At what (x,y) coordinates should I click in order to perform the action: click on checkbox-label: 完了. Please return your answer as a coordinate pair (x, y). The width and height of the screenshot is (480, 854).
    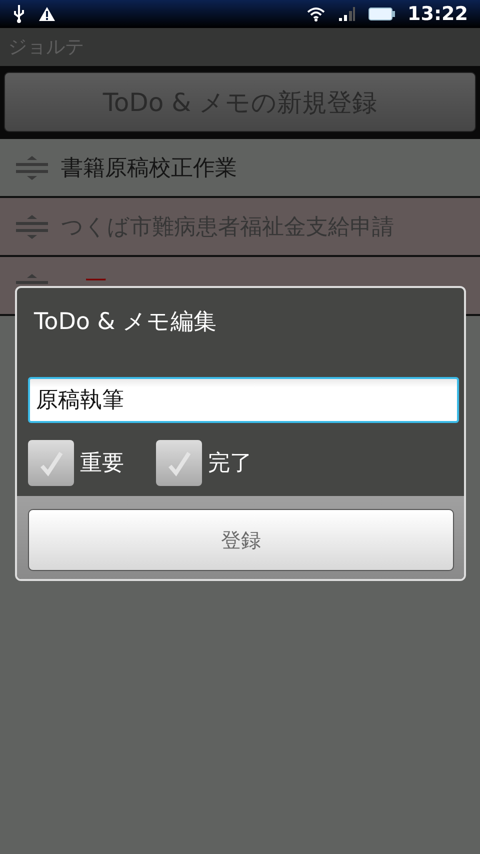
    Looking at the image, I should click on (230, 464).